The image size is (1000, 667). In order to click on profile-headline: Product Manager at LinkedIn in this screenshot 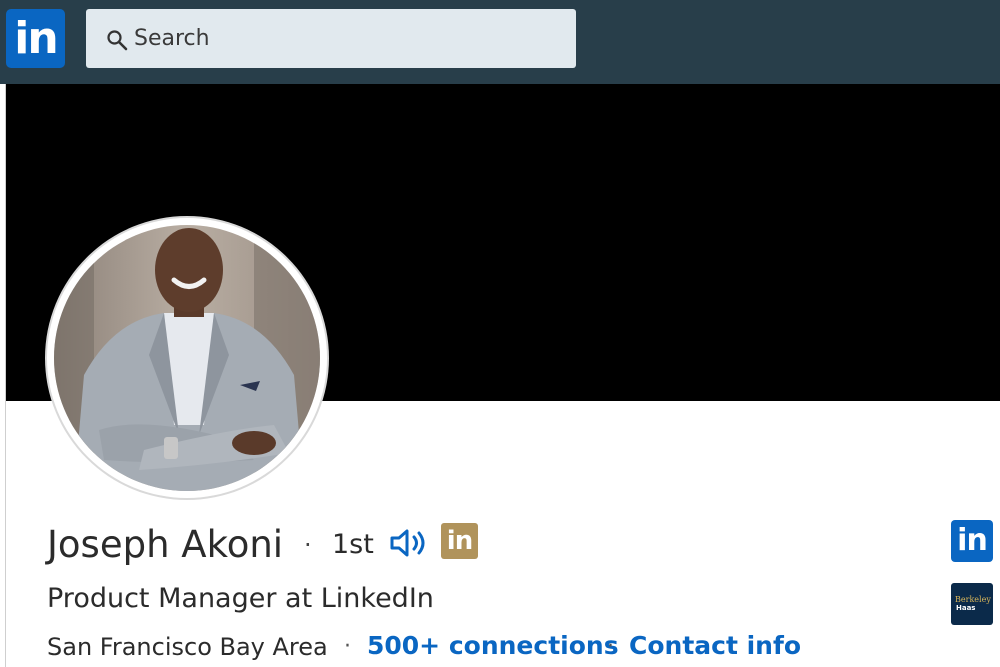, I will do `click(240, 598)`.